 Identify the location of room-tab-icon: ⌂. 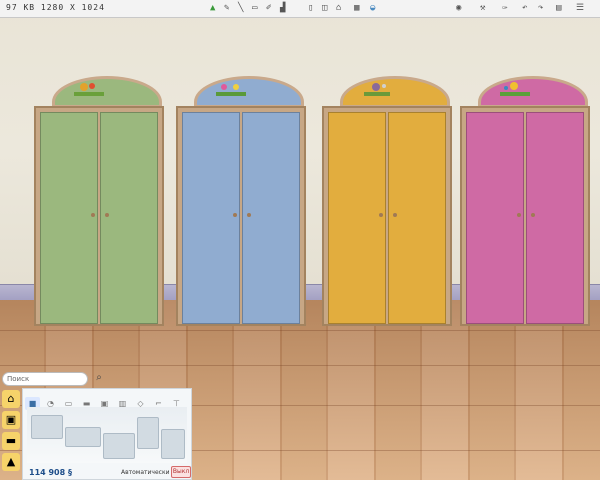
(11, 399).